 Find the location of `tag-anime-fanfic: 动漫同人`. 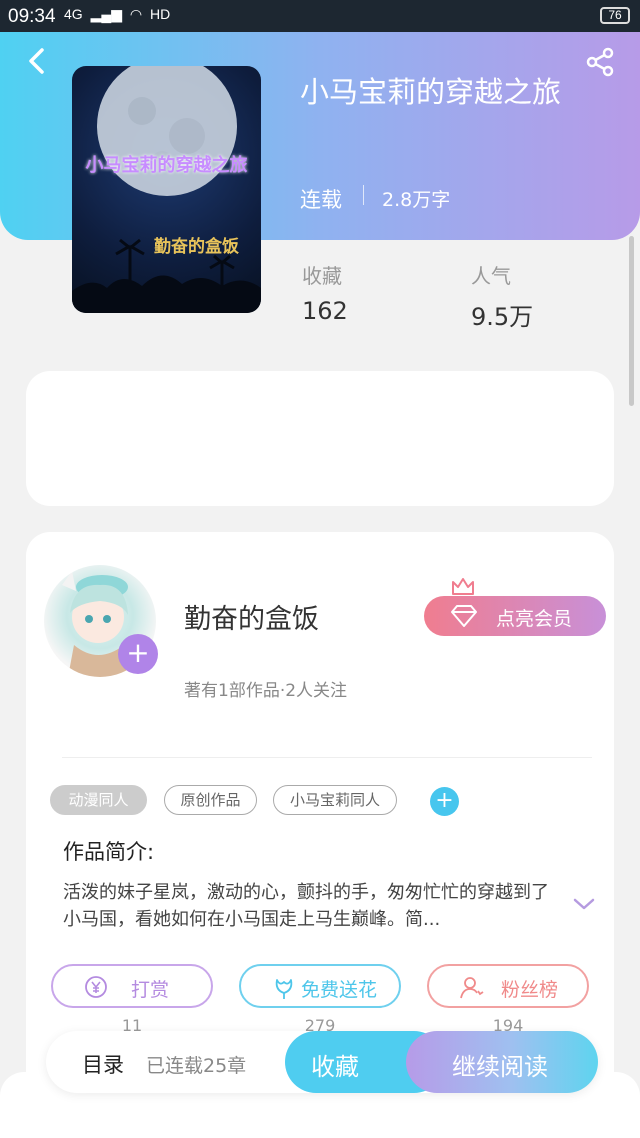

tag-anime-fanfic: 动漫同人 is located at coordinates (98, 800).